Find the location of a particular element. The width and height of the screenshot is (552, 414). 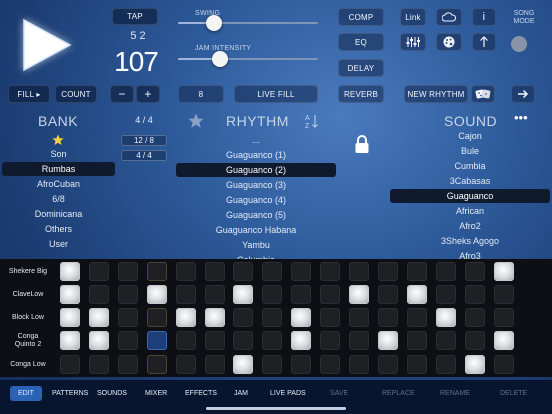

sound-list-item: Cumbia is located at coordinates (470, 166).